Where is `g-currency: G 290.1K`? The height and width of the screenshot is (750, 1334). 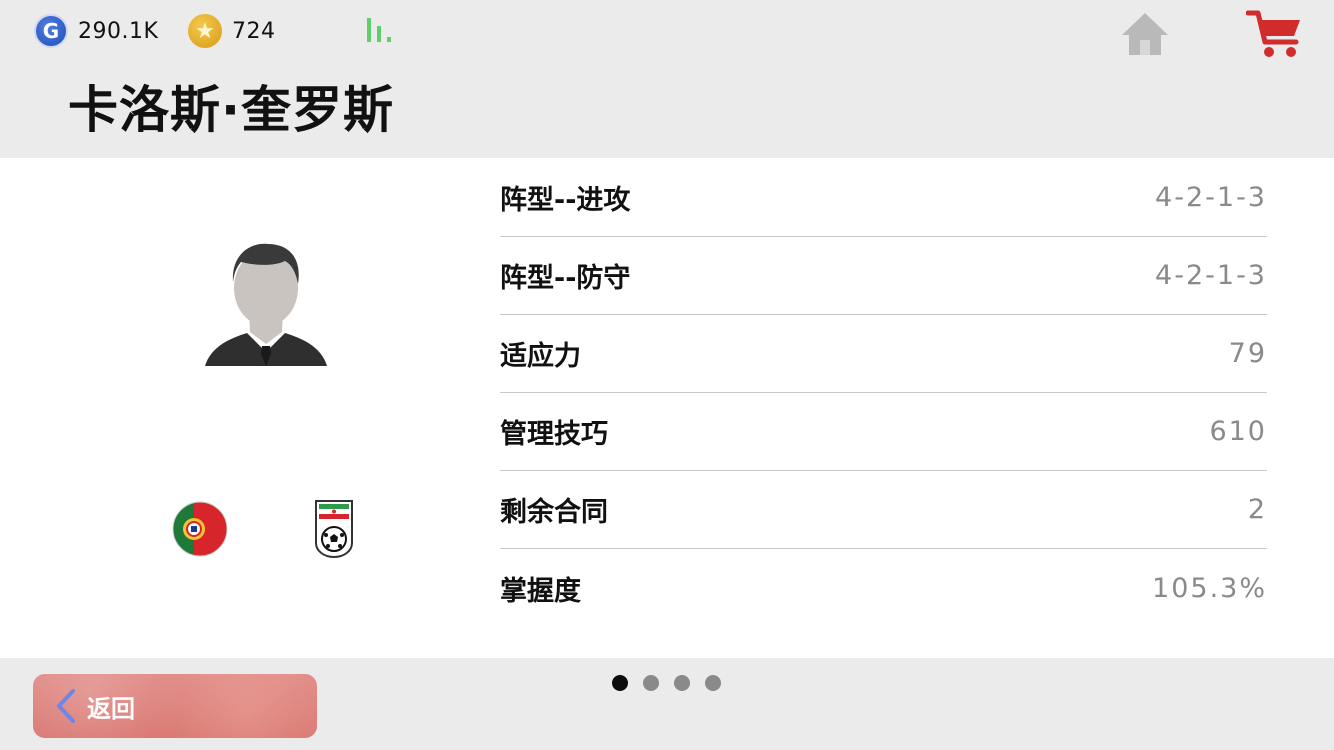
g-currency: G 290.1K is located at coordinates (96, 31).